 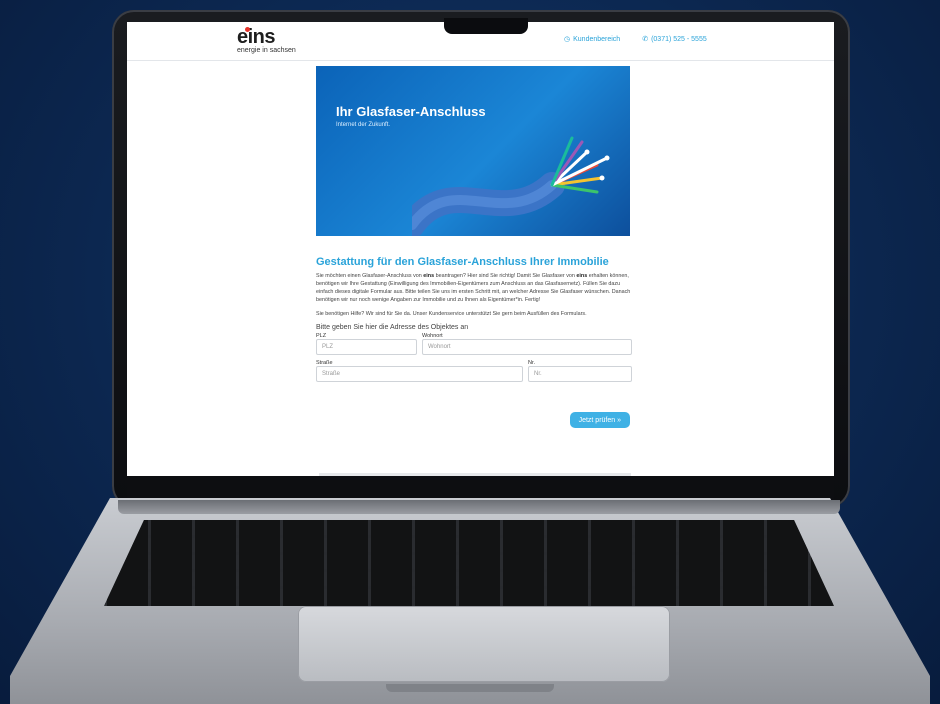 What do you see at coordinates (674, 39) in the screenshot?
I see `phone-link: ✆ (0371) 525 - 5555` at bounding box center [674, 39].